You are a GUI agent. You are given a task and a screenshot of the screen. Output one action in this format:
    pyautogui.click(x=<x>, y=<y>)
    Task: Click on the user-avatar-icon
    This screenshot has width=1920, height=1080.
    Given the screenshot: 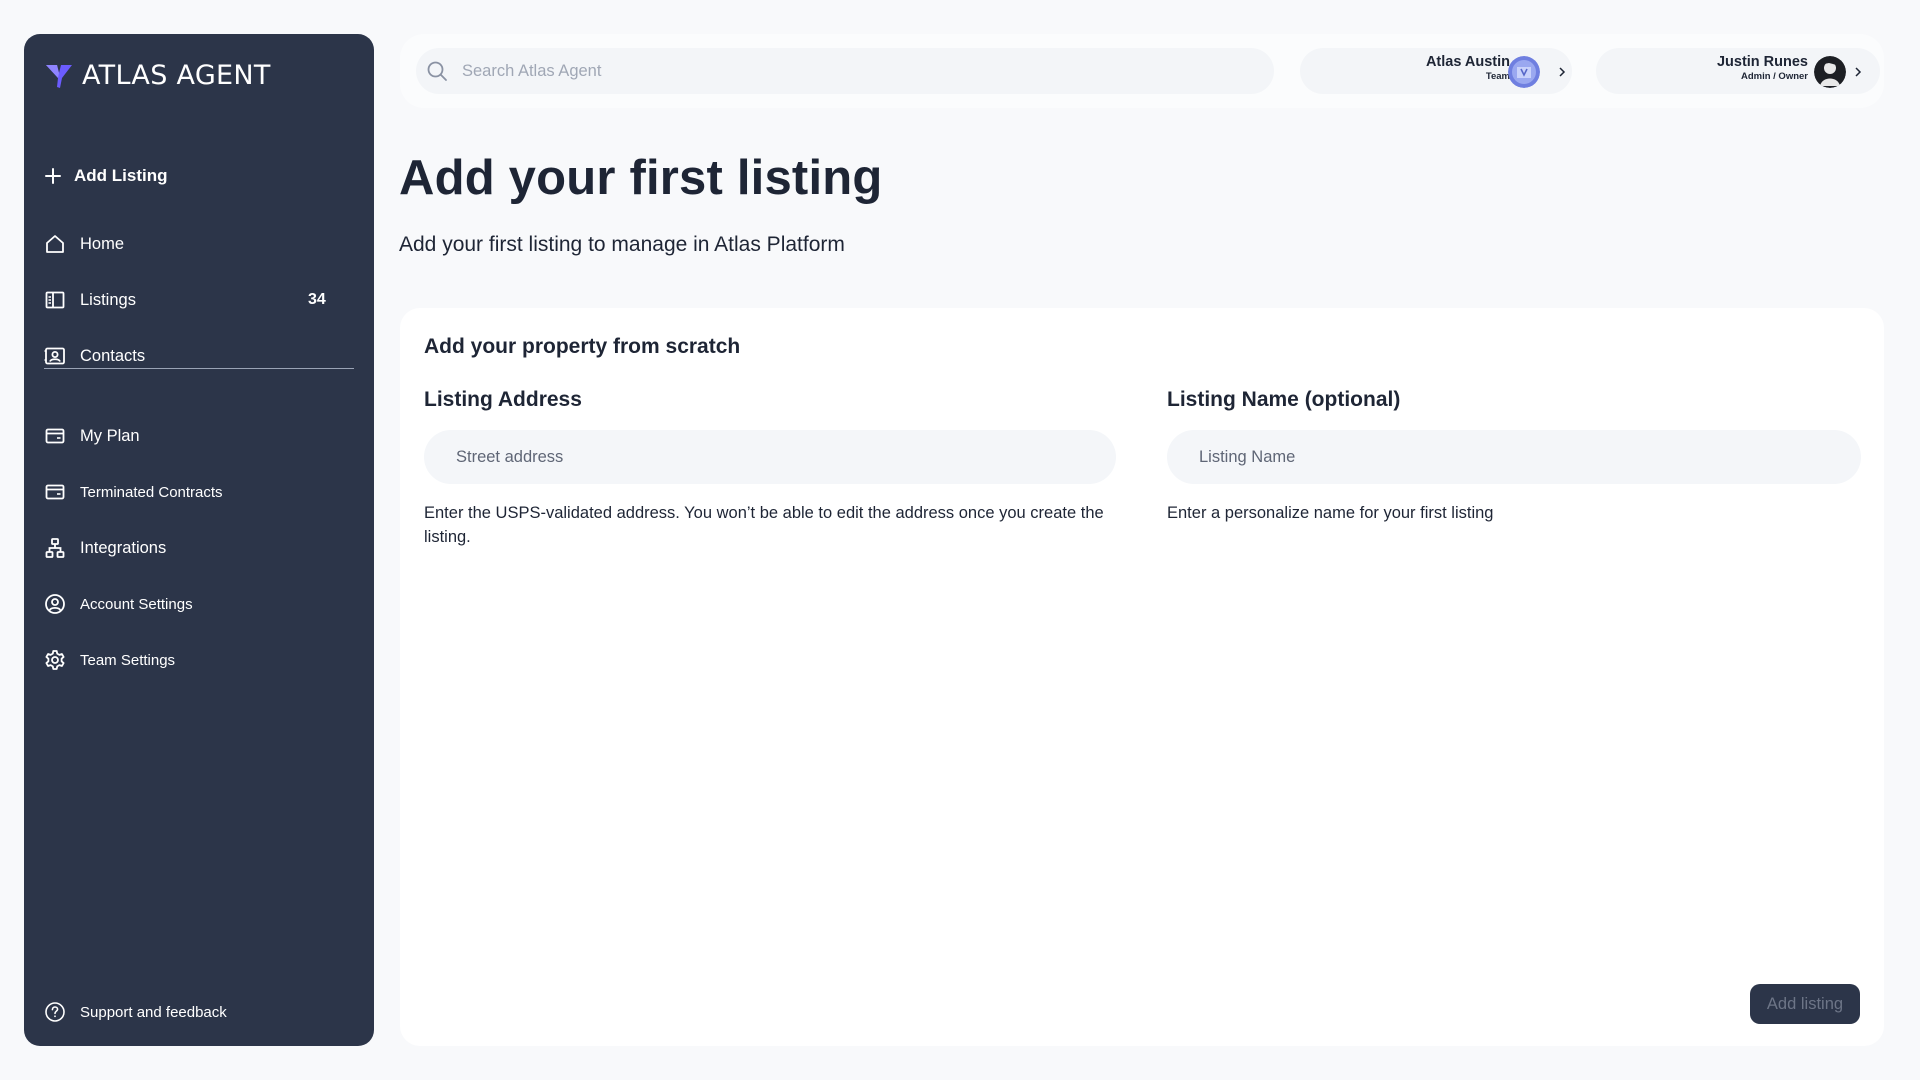 What is the action you would take?
    pyautogui.click(x=1830, y=72)
    